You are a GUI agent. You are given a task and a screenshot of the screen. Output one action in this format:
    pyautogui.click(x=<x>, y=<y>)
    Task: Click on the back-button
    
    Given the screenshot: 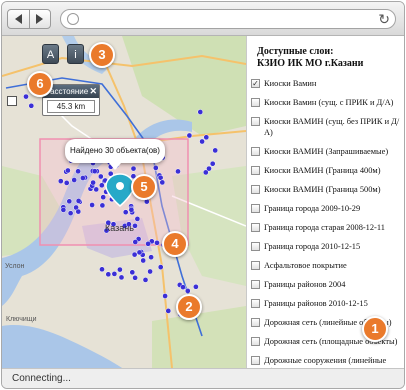 What is the action you would take?
    pyautogui.click(x=18, y=19)
    